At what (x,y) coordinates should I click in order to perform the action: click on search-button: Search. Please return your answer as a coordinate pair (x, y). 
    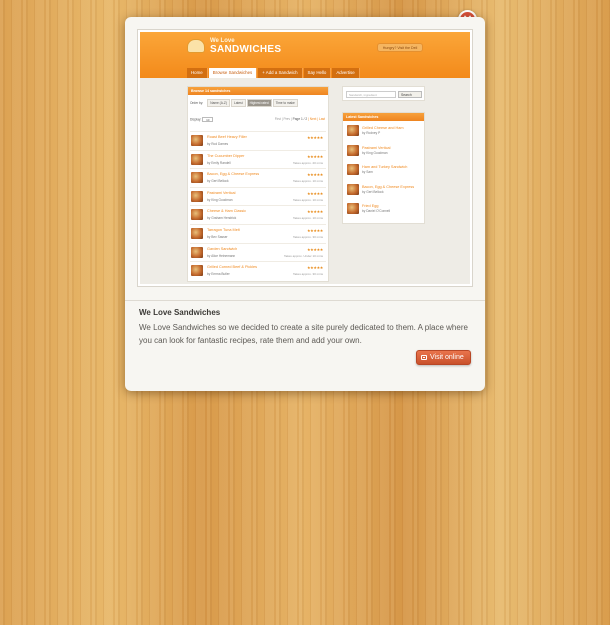
    Looking at the image, I should click on (410, 94).